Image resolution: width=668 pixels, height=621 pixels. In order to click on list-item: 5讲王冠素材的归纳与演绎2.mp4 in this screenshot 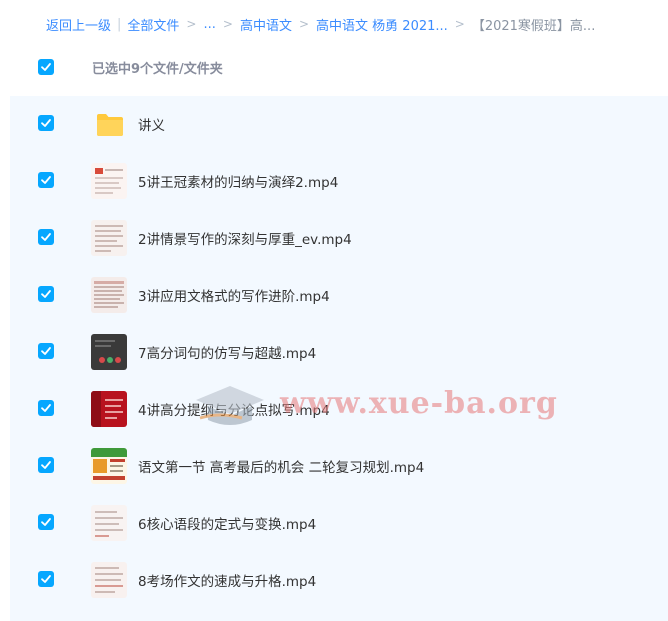, I will do `click(339, 181)`.